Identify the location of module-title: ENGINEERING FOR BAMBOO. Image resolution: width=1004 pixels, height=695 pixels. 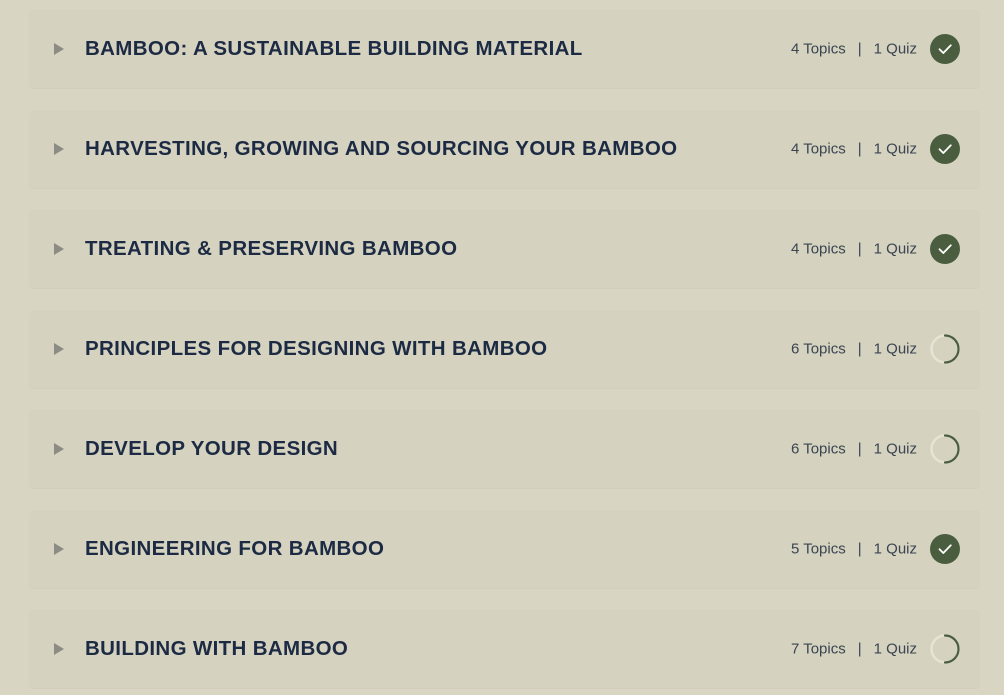
(235, 548).